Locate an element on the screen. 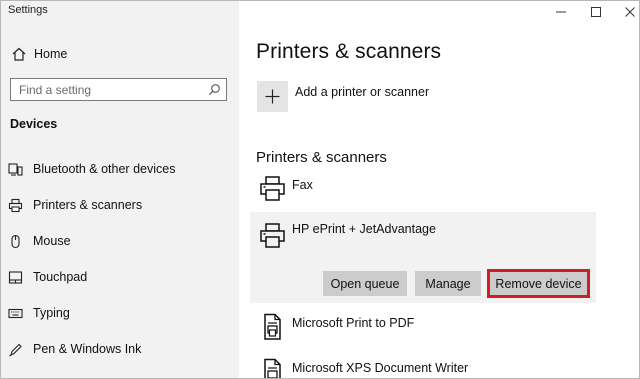 The height and width of the screenshot is (379, 640). close-icon is located at coordinates (630, 12).